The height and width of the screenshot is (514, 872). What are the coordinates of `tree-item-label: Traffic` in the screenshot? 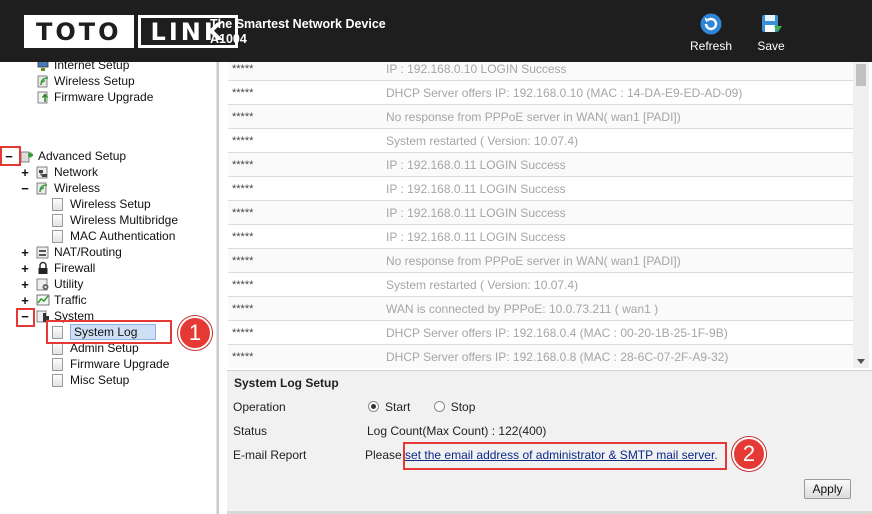 It's located at (70, 300).